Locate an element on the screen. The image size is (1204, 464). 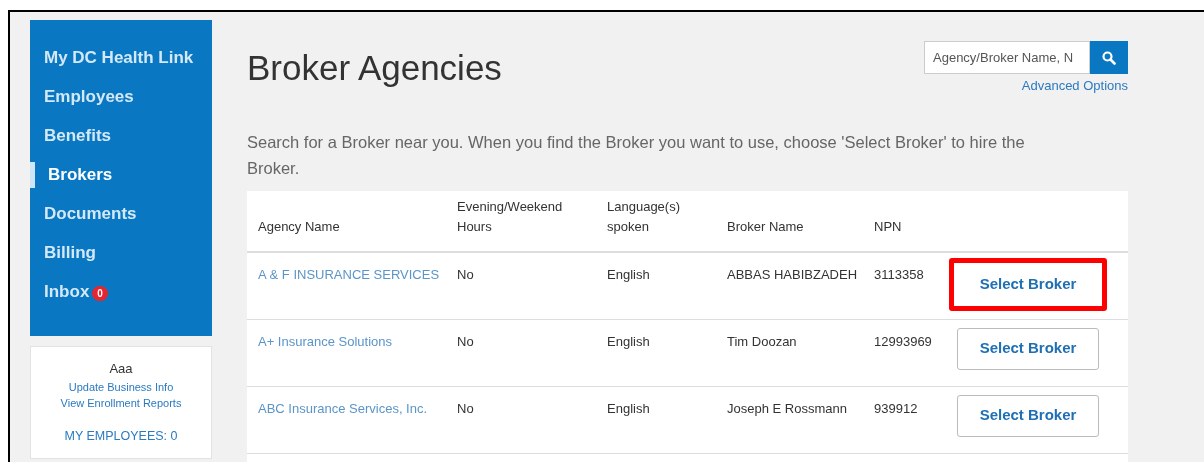
table-cell-text: 12993969 is located at coordinates (903, 341).